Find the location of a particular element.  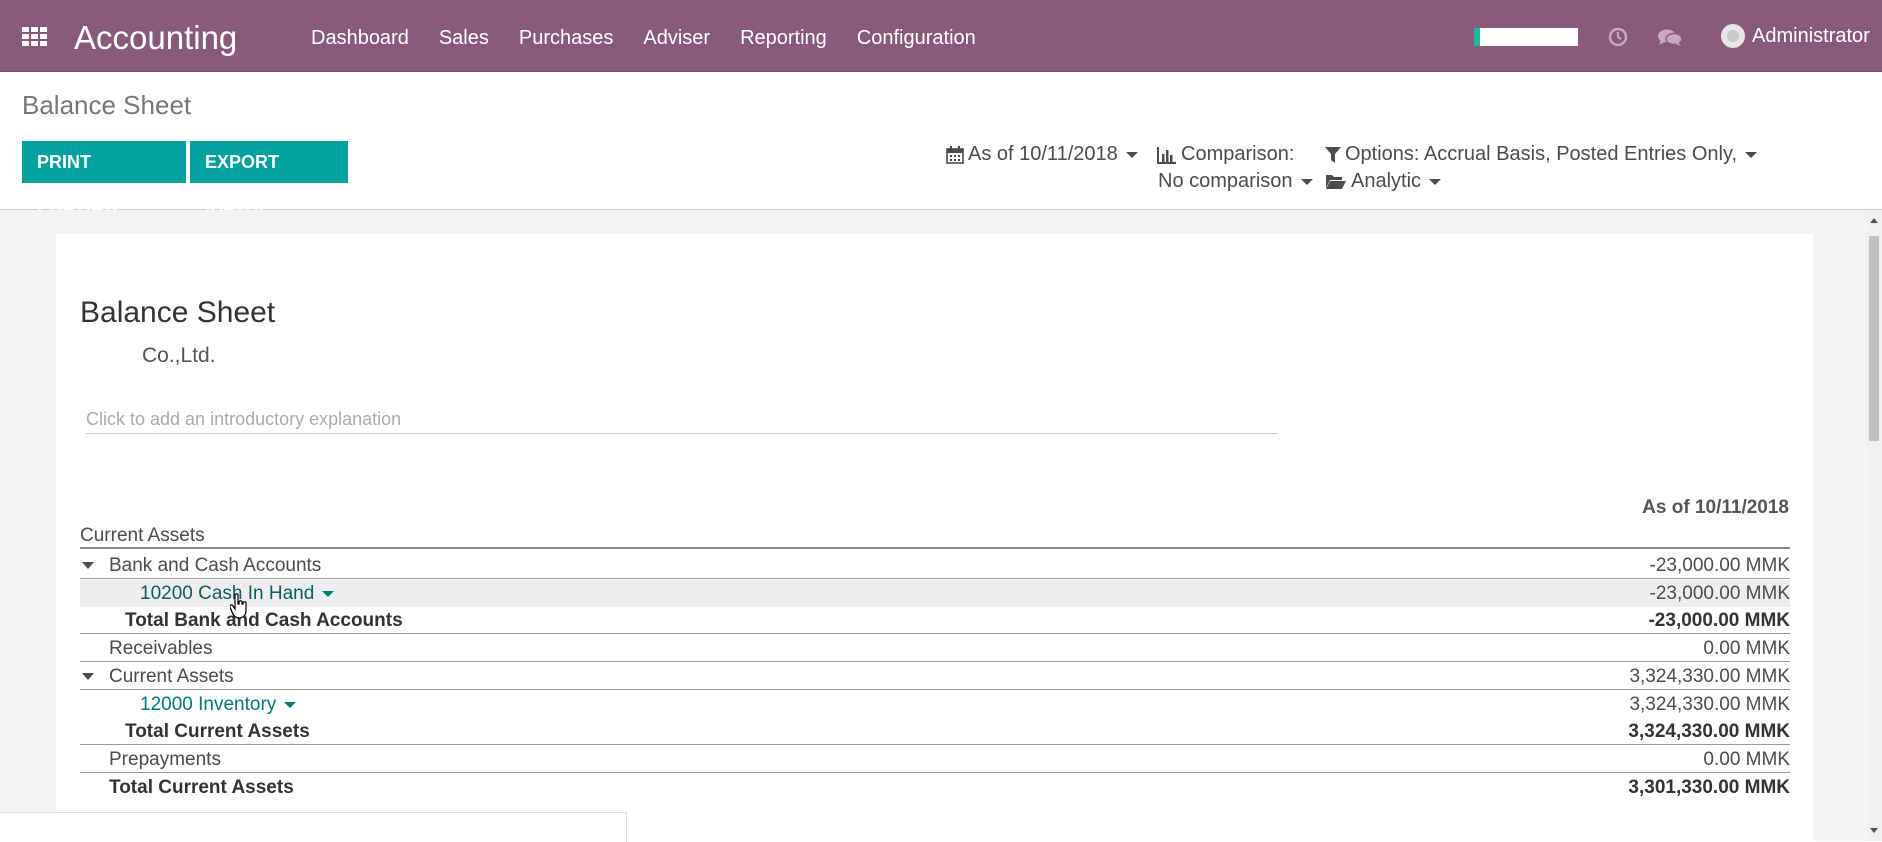

mouse-pointer-icon is located at coordinates (238, 608).